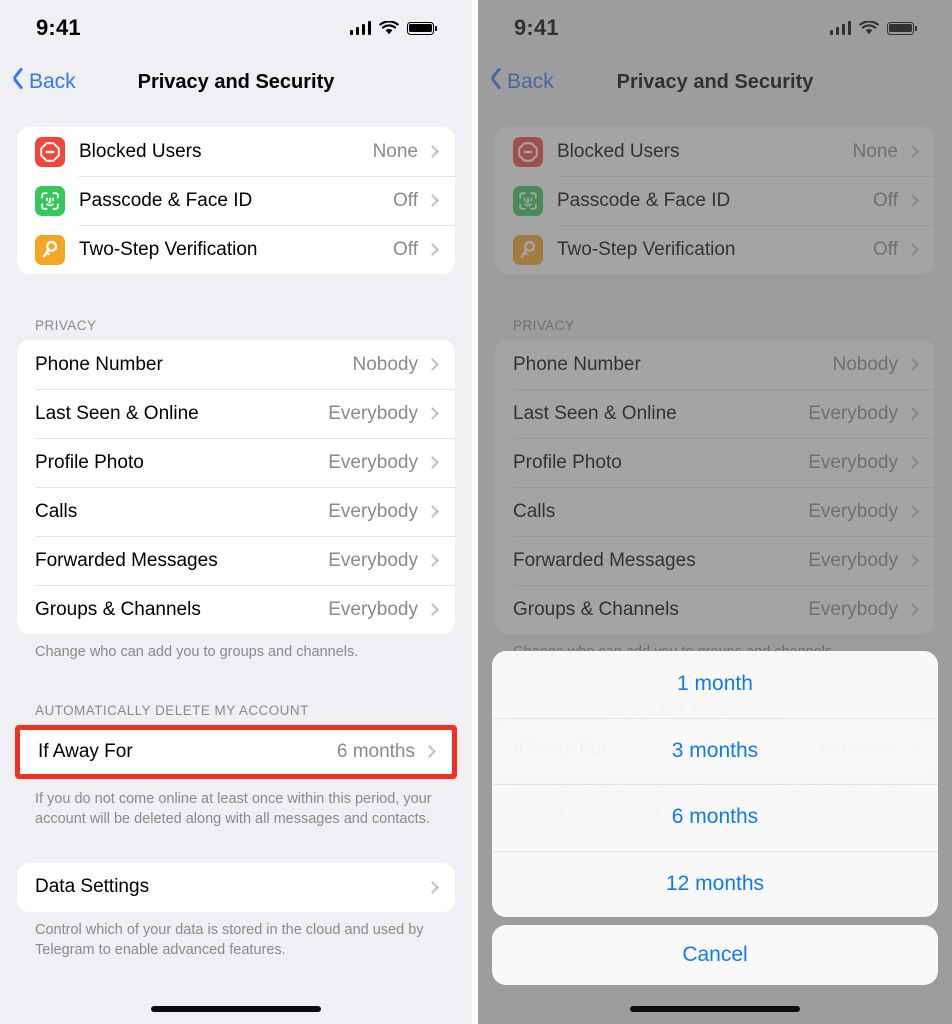  I want to click on row-value: 6 months, so click(375, 751).